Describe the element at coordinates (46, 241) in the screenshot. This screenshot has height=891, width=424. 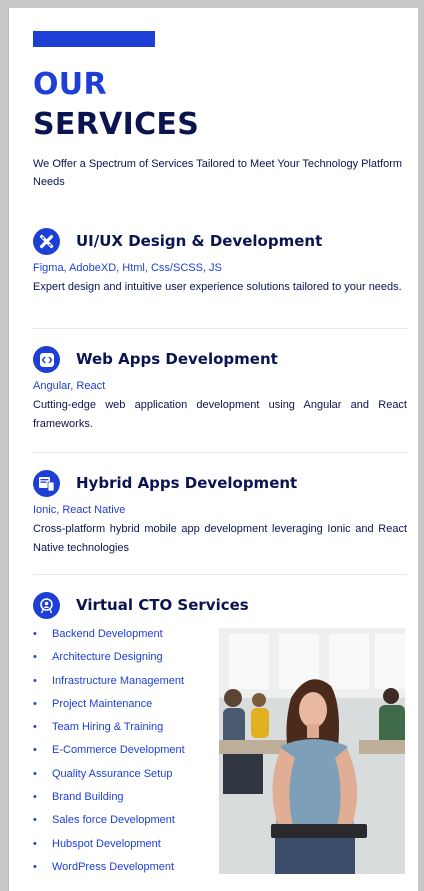
I see `design-tools-icon` at that location.